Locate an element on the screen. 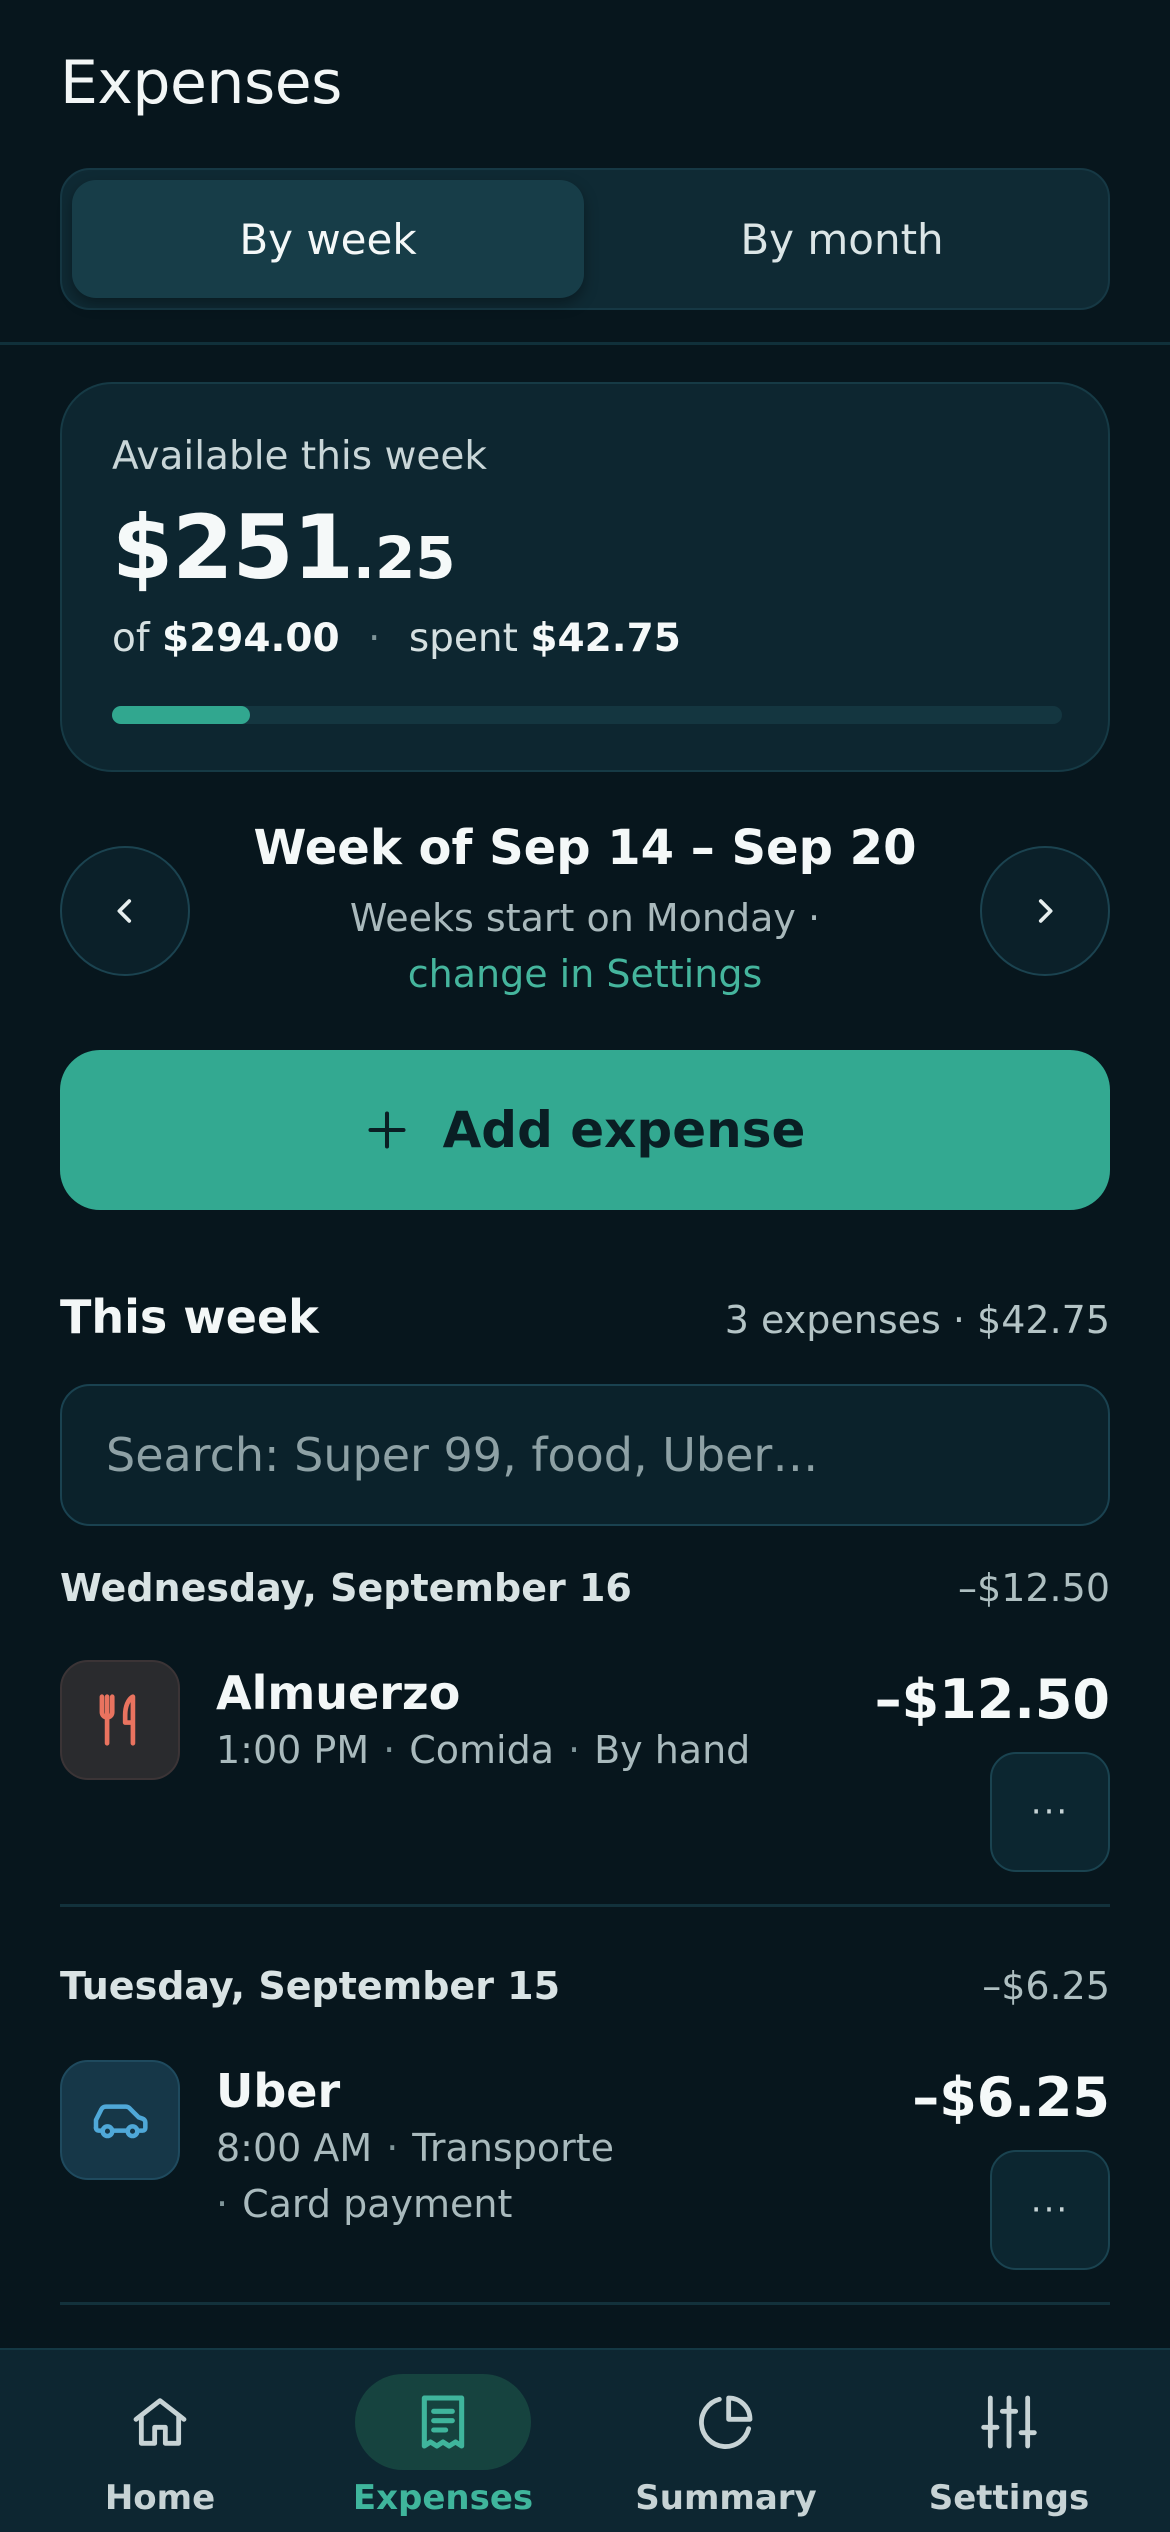 This screenshot has width=1170, height=2532. search-field is located at coordinates (585, 1455).